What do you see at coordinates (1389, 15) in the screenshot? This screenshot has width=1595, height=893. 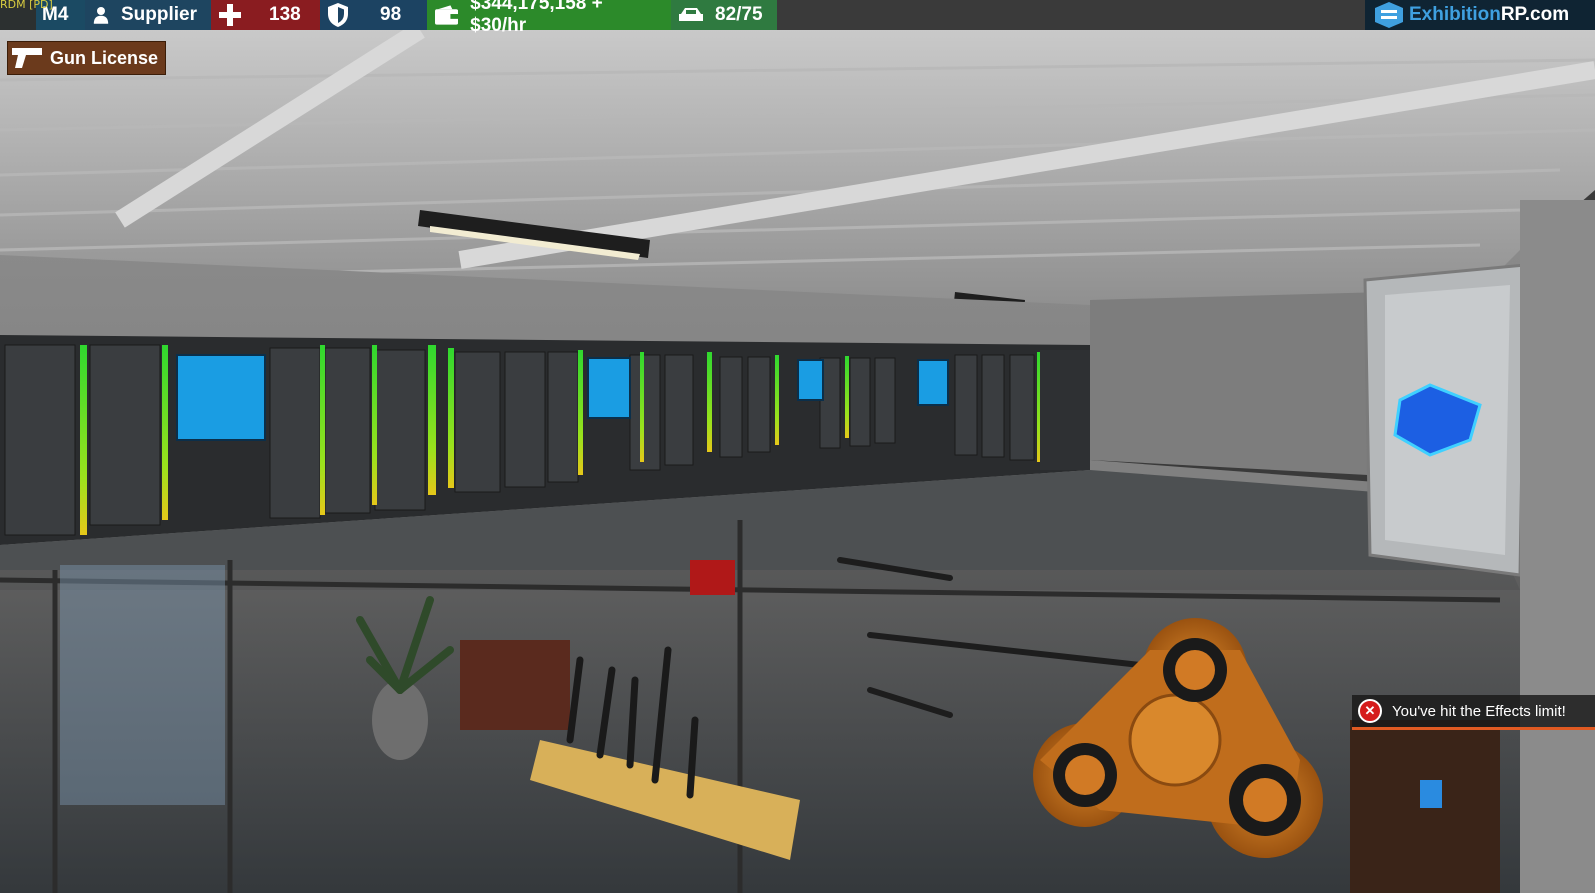 I see `exhibitionrp-logo-icon` at bounding box center [1389, 15].